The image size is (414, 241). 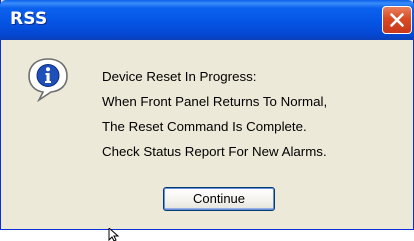 I want to click on close-button, so click(x=397, y=20).